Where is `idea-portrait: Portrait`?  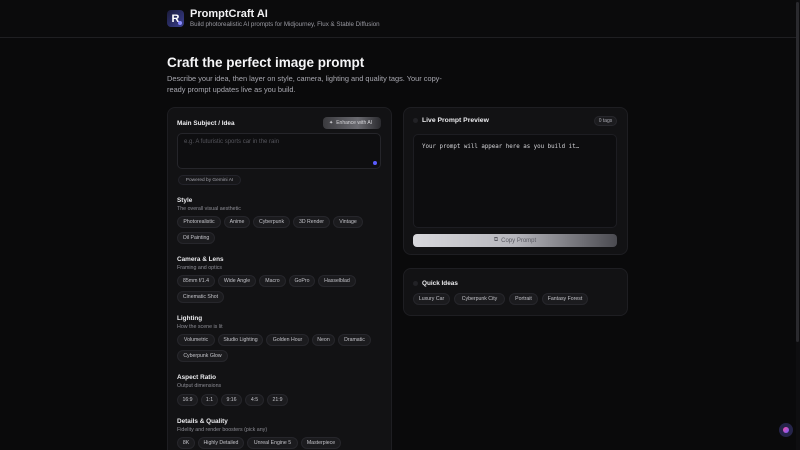 idea-portrait: Portrait is located at coordinates (523, 299).